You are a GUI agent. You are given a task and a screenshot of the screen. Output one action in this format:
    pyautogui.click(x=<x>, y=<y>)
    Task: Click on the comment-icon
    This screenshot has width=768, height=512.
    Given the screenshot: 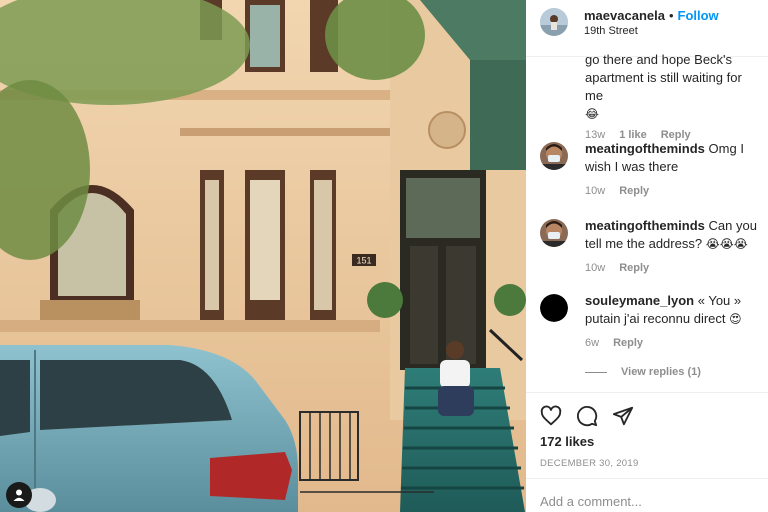 What is the action you would take?
    pyautogui.click(x=587, y=416)
    